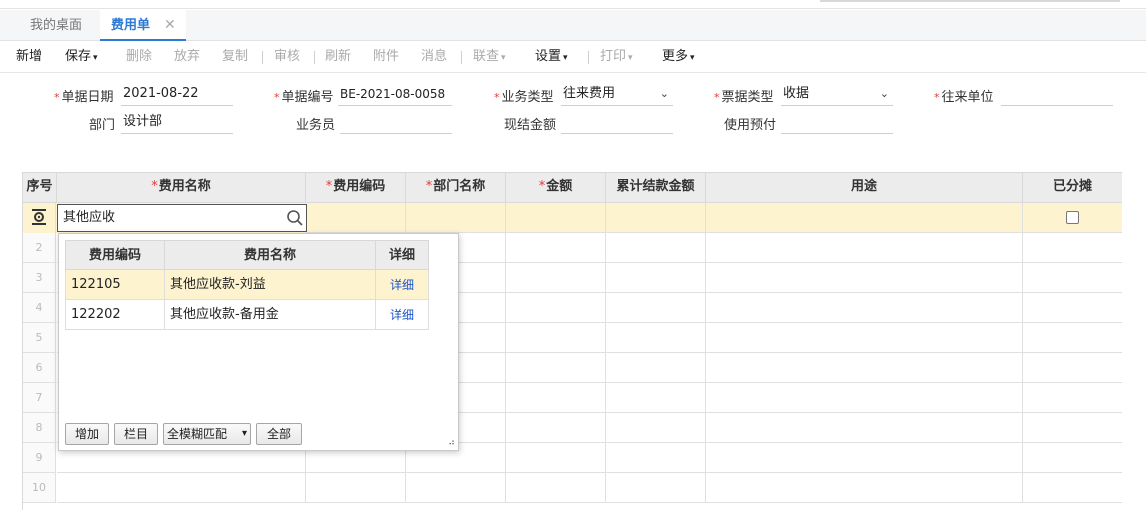 The width and height of the screenshot is (1146, 510). What do you see at coordinates (207, 434) in the screenshot?
I see `match-mode-select: 全模糊匹配 ▾` at bounding box center [207, 434].